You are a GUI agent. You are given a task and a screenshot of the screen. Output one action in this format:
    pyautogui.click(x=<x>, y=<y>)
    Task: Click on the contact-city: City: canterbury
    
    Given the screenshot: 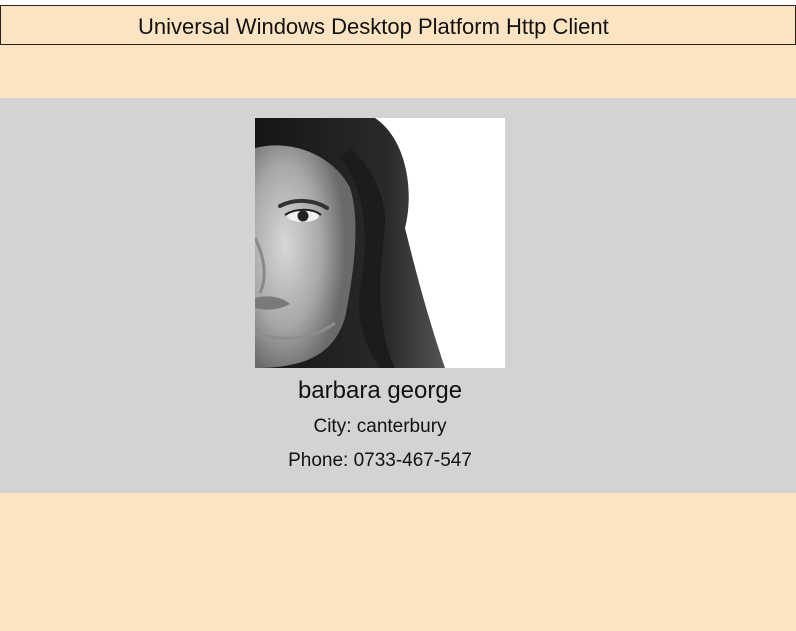 What is the action you would take?
    pyautogui.click(x=380, y=426)
    